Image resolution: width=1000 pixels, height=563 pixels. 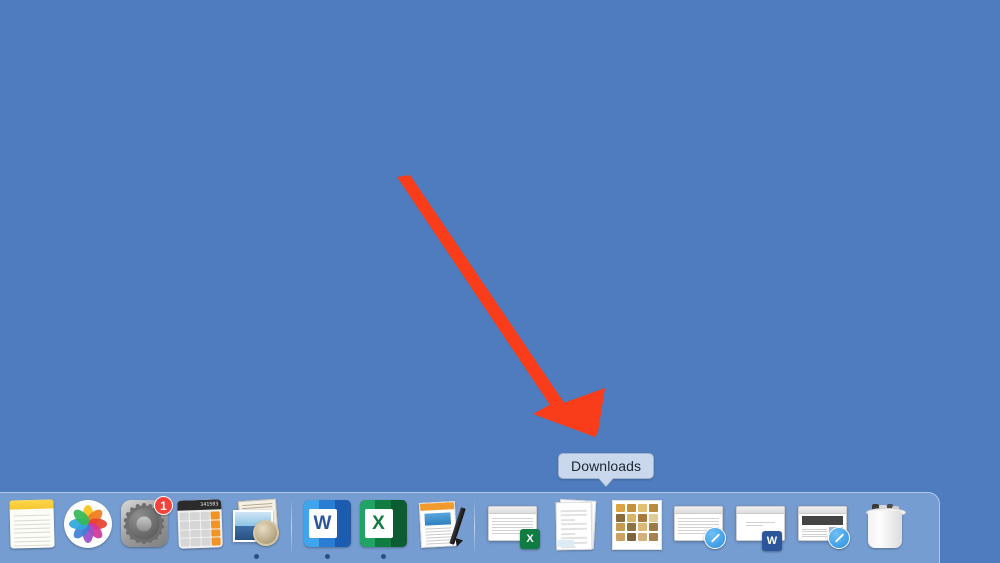 I want to click on dock-item-trash, so click(x=885, y=530).